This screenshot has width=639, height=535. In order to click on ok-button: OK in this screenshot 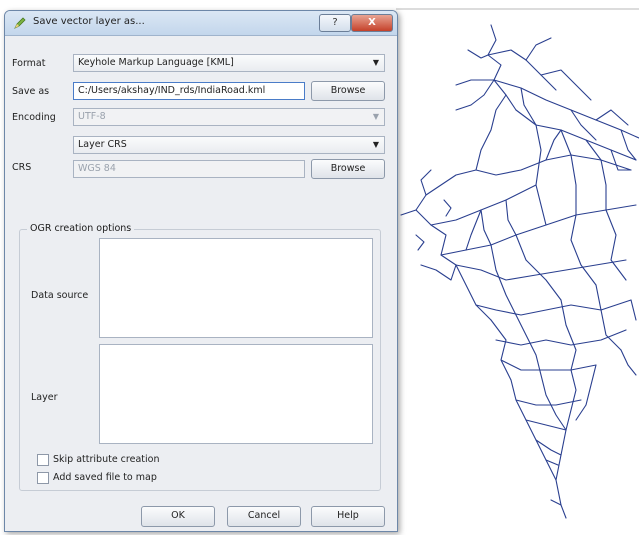, I will do `click(178, 516)`.